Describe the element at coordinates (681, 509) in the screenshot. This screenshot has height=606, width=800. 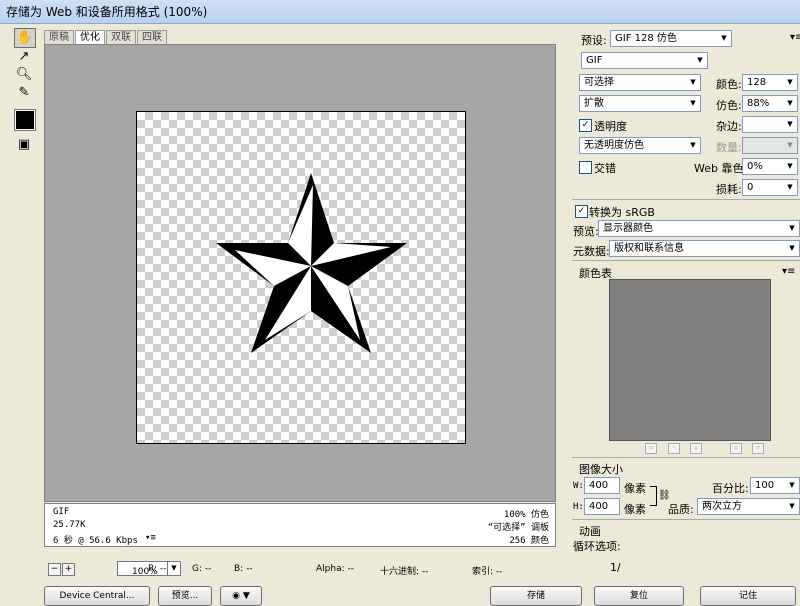
I see `quality-label: 品质:` at that location.